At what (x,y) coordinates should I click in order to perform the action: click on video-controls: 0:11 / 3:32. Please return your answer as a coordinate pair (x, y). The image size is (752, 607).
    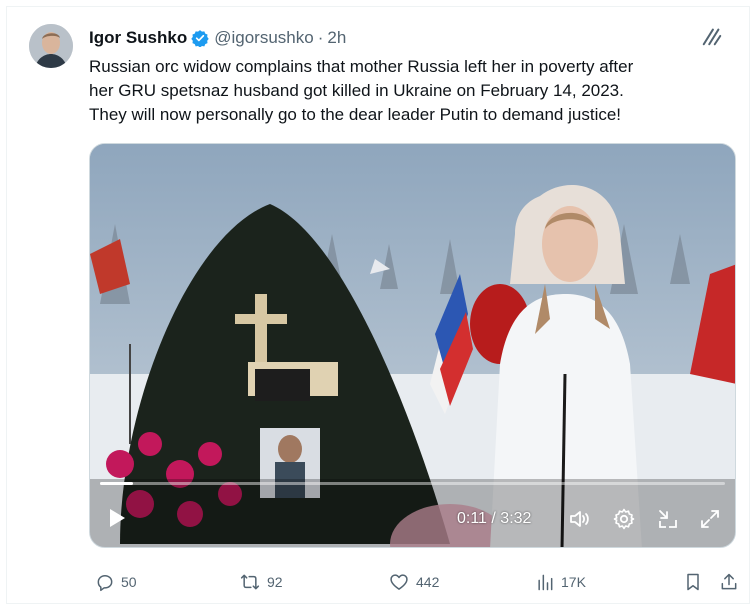
    Looking at the image, I should click on (412, 512).